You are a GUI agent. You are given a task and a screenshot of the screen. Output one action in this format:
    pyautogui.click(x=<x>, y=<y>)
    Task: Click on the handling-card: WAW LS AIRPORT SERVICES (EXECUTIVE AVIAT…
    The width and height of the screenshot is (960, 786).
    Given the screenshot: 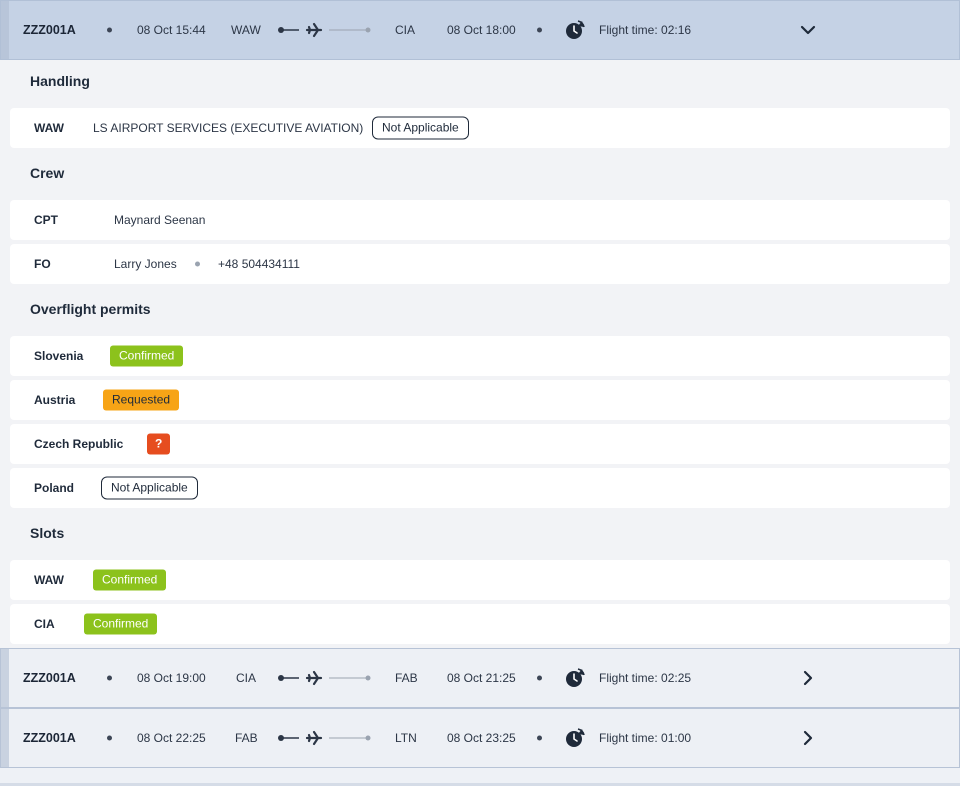 What is the action you would take?
    pyautogui.click(x=480, y=128)
    